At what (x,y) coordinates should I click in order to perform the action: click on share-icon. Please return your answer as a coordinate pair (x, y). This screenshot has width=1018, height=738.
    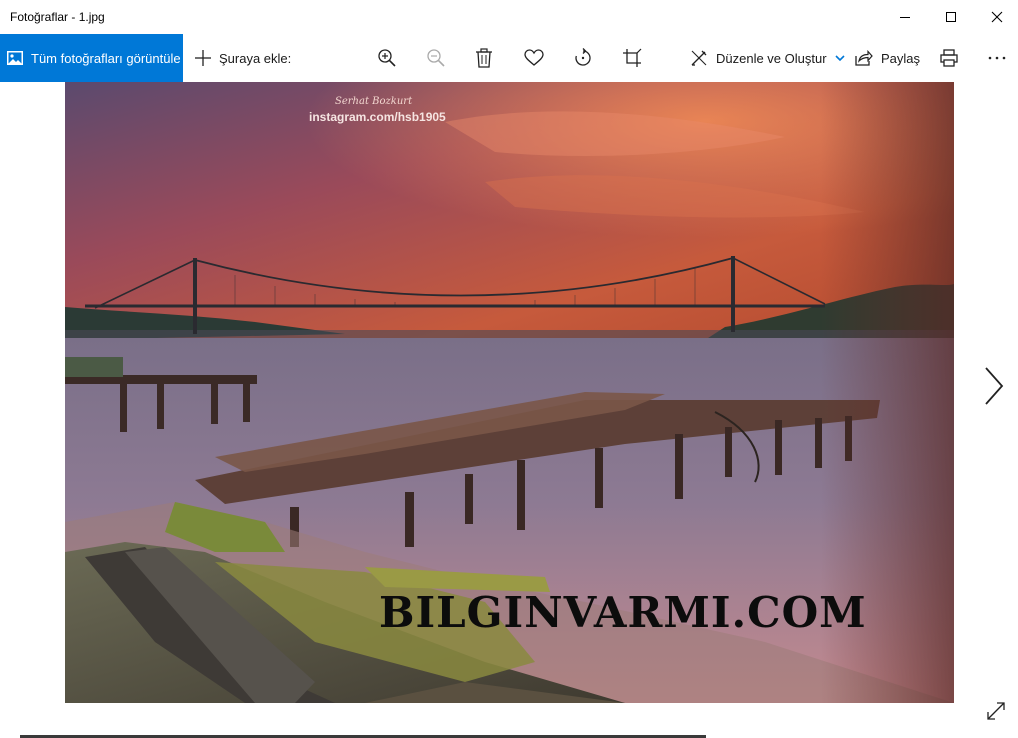
    Looking at the image, I should click on (864, 58).